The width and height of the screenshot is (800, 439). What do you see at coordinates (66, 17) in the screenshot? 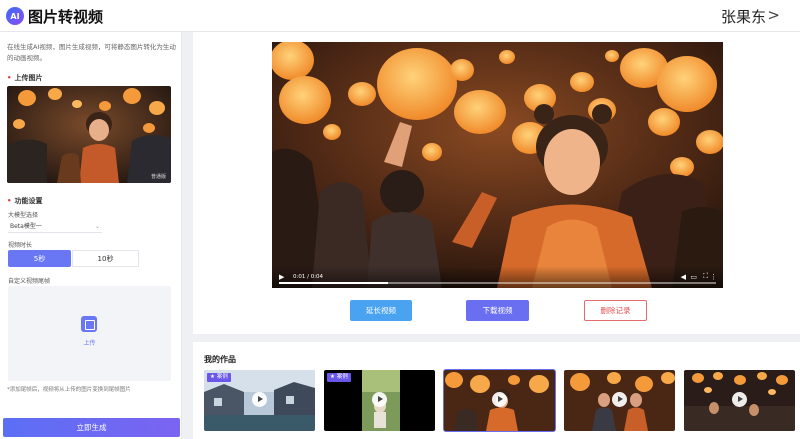
I see `page-title: 图片转视频` at bounding box center [66, 17].